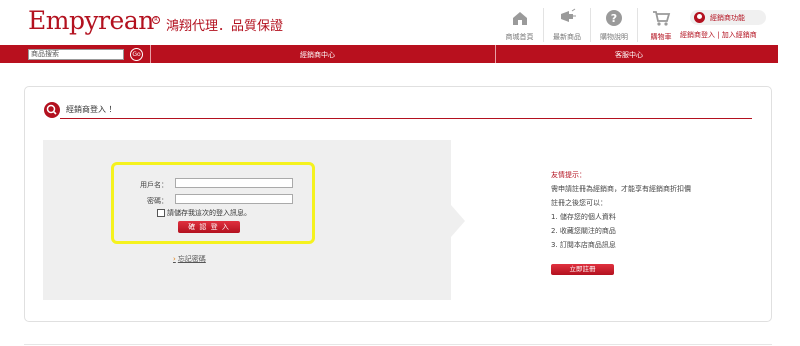 The image size is (800, 346). What do you see at coordinates (568, 15) in the screenshot?
I see `new-products-icon` at bounding box center [568, 15].